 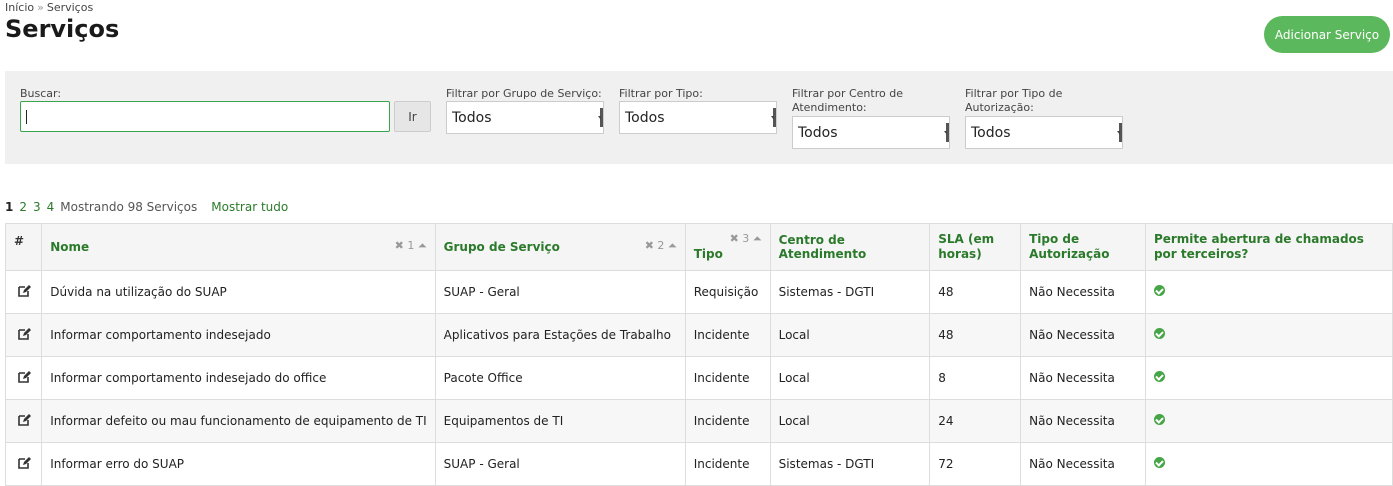 What do you see at coordinates (23, 207) in the screenshot?
I see `page-2-link: 2` at bounding box center [23, 207].